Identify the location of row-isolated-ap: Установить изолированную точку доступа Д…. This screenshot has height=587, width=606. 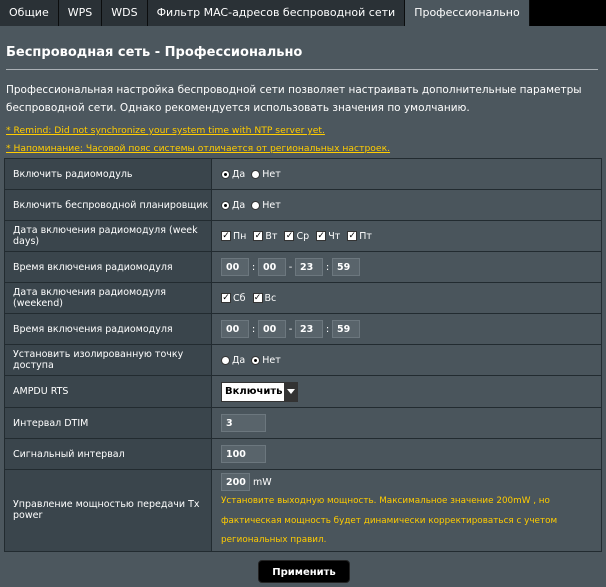
(303, 360).